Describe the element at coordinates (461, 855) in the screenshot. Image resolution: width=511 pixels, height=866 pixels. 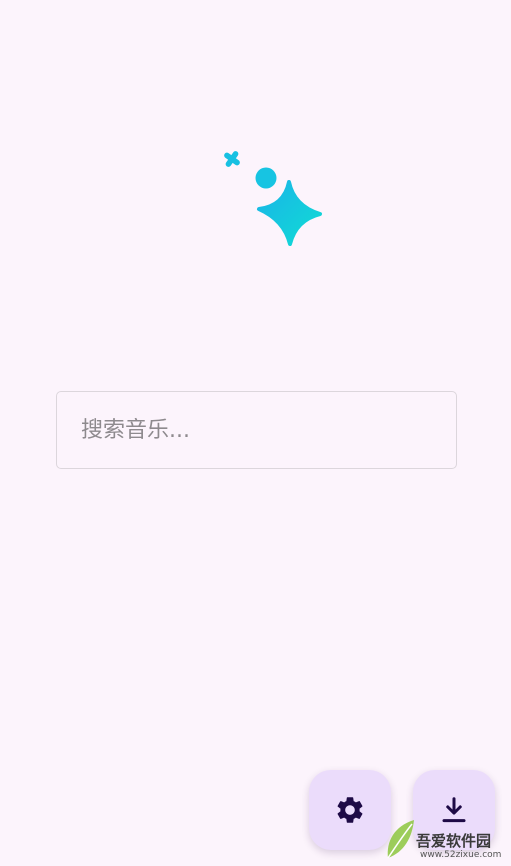
I see `watermark-url: www.52zixue.com` at that location.